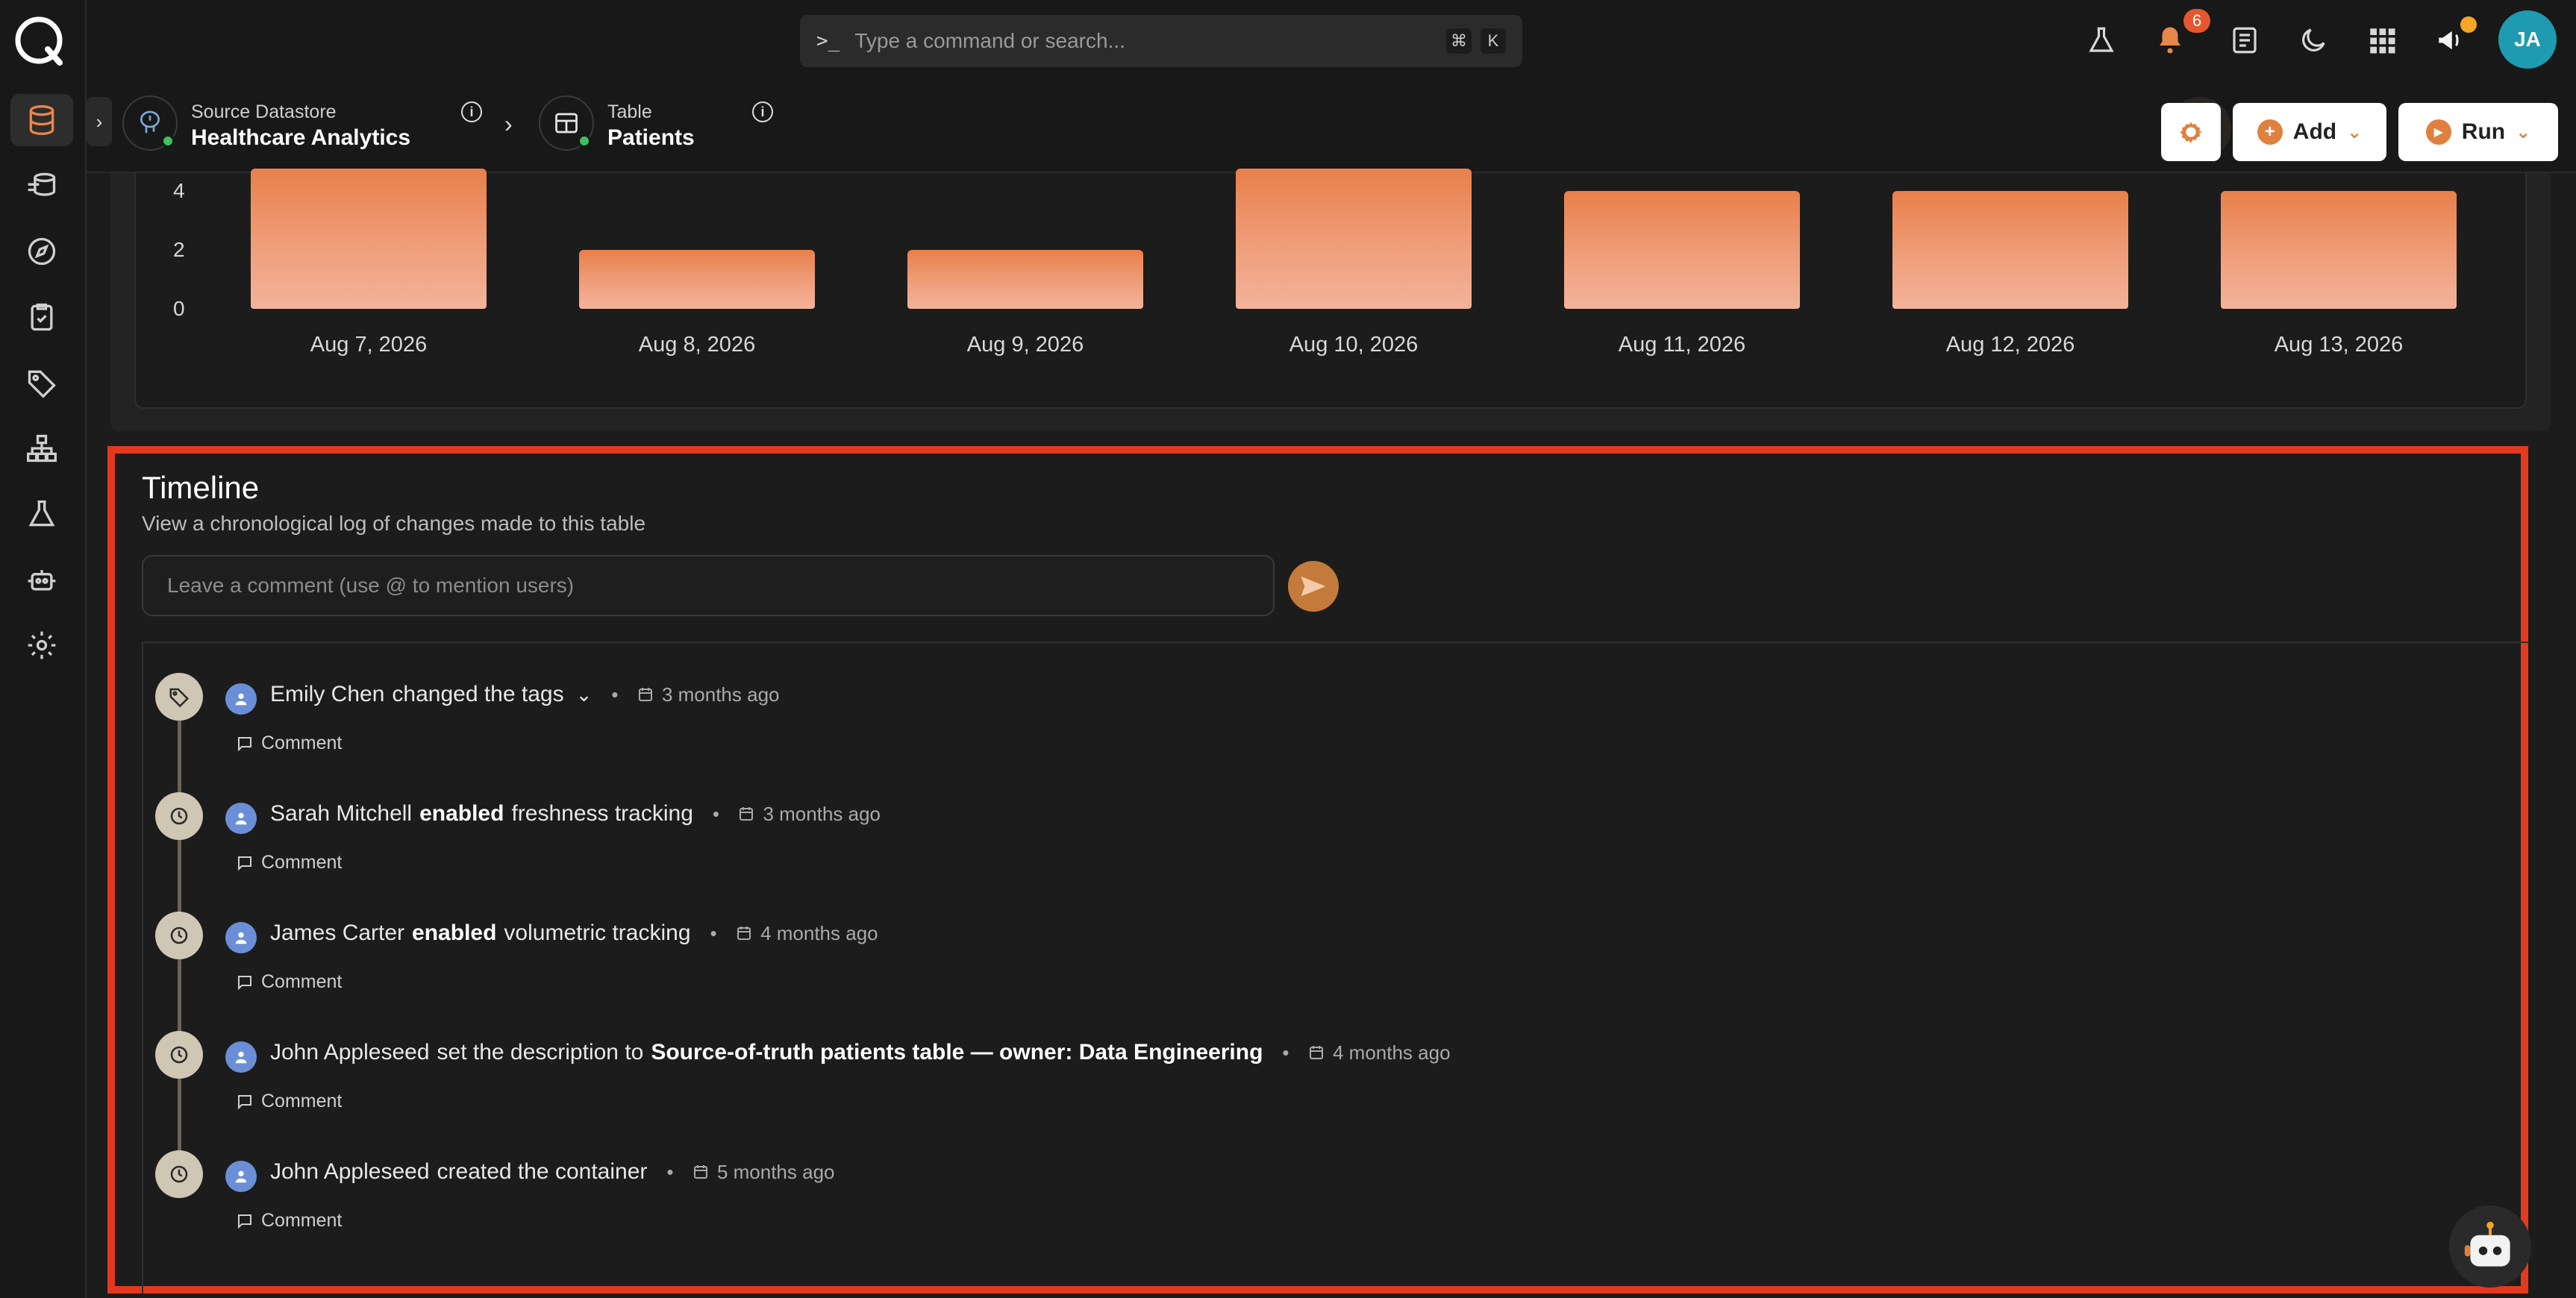  I want to click on datastore-name: Healthcare Analytics, so click(300, 138).